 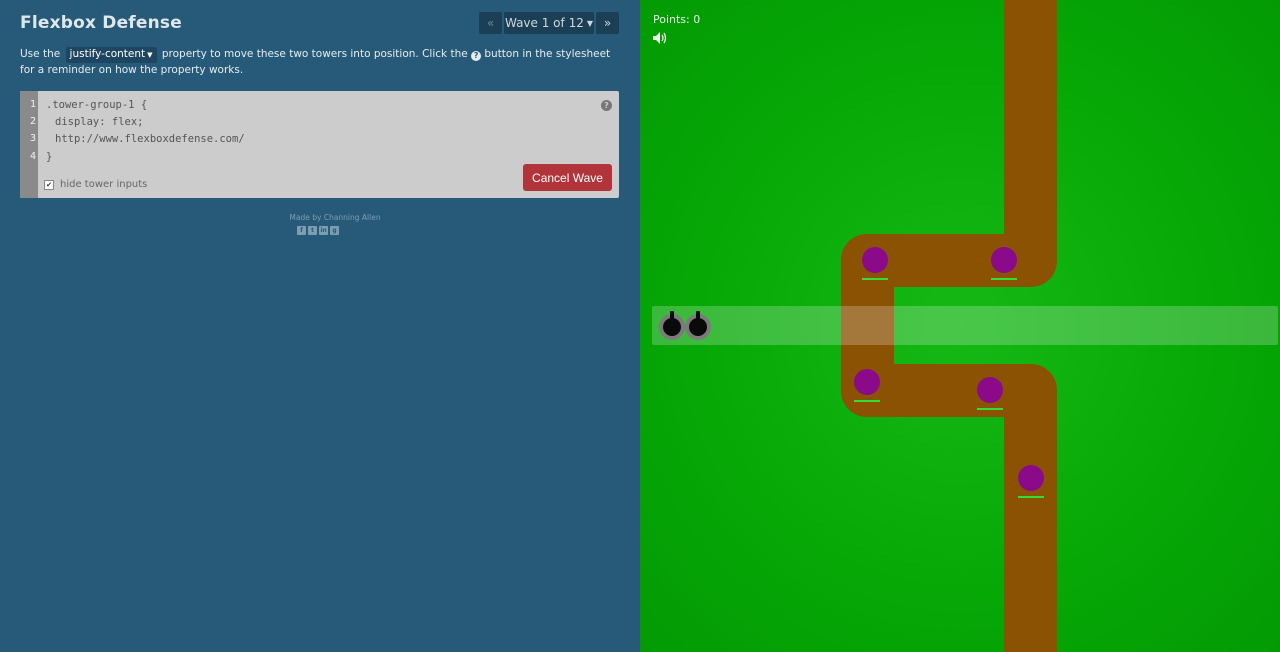 What do you see at coordinates (312, 230) in the screenshot?
I see `twitter-icon: t` at bounding box center [312, 230].